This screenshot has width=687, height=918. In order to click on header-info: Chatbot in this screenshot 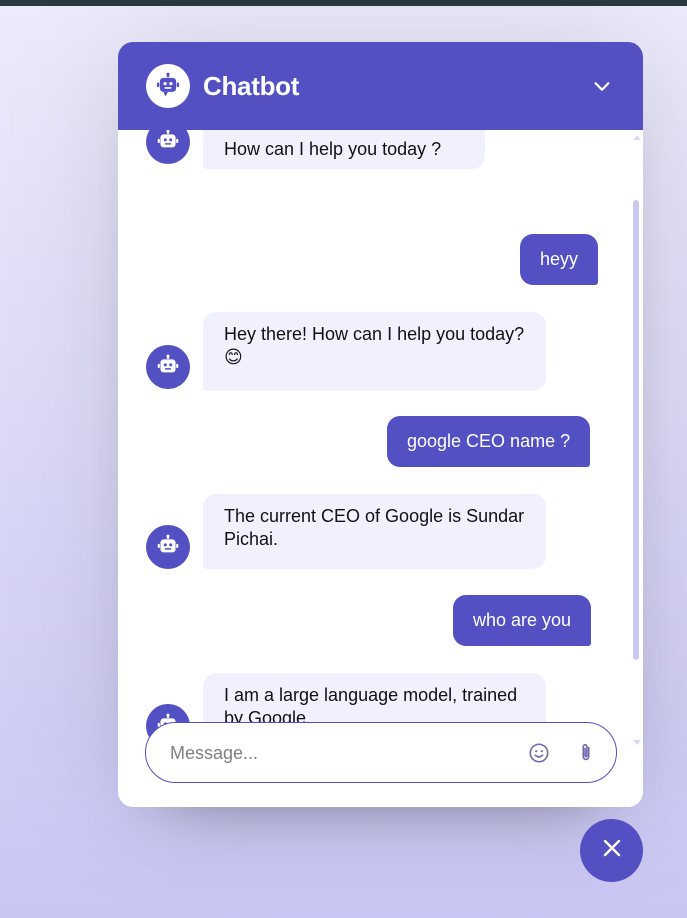, I will do `click(222, 86)`.